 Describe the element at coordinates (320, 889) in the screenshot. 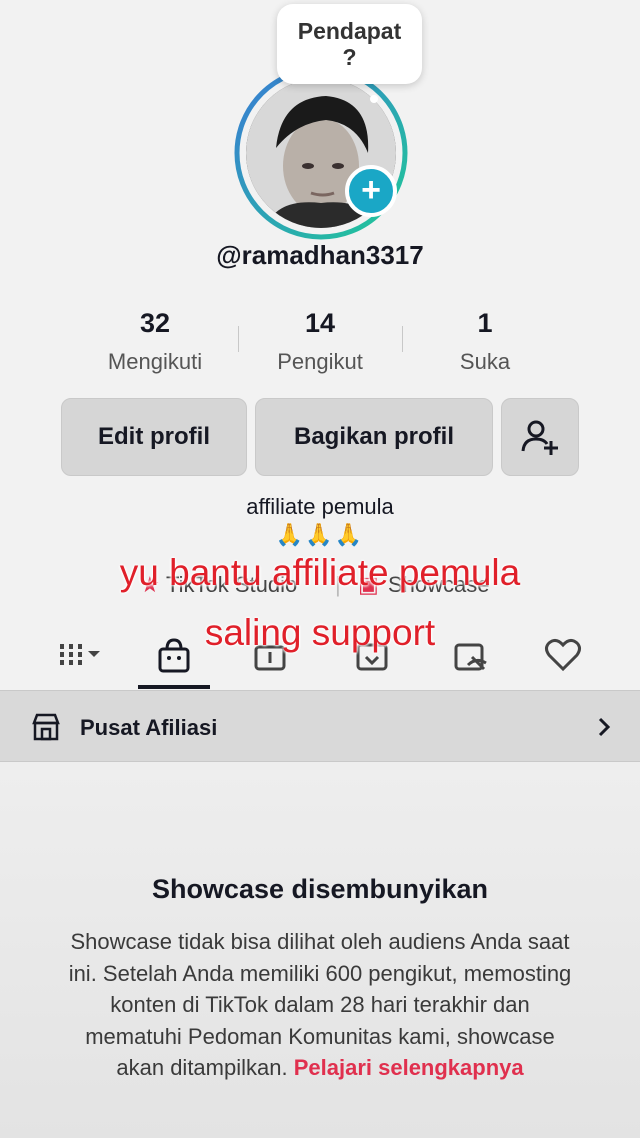

I see `showcase-title: Showcase disembunyikan` at that location.